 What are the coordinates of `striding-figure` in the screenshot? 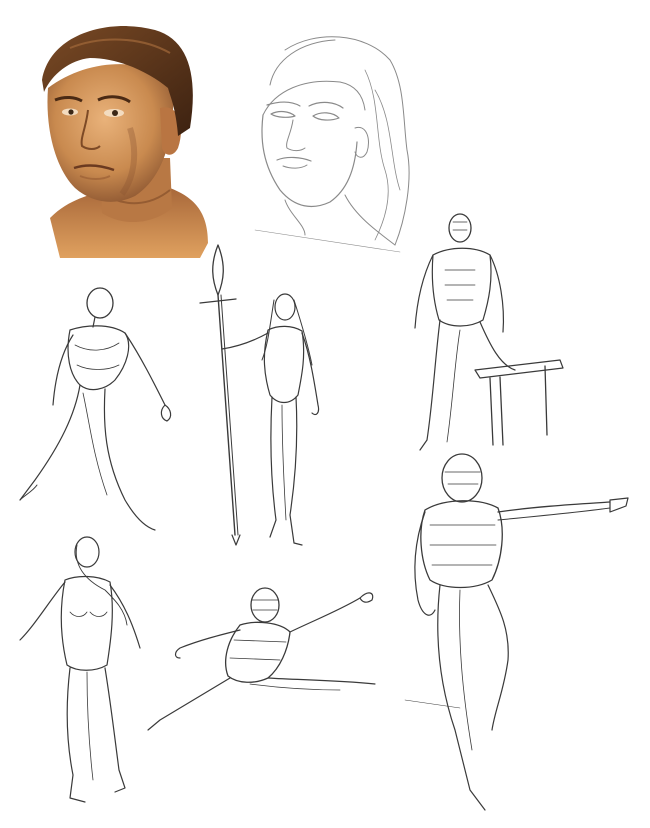 It's located at (100, 410).